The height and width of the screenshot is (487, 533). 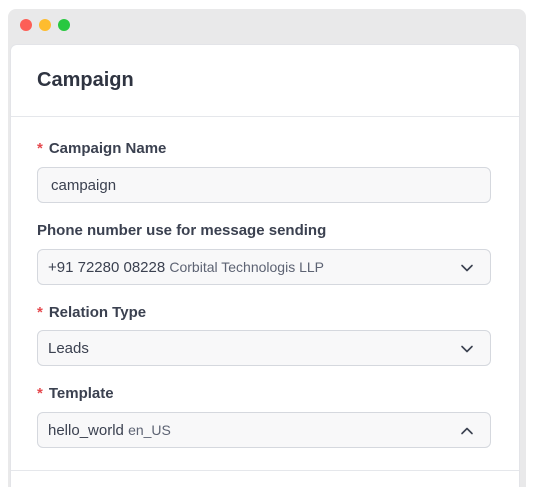 What do you see at coordinates (68, 348) in the screenshot?
I see `relation-type-value: Leads` at bounding box center [68, 348].